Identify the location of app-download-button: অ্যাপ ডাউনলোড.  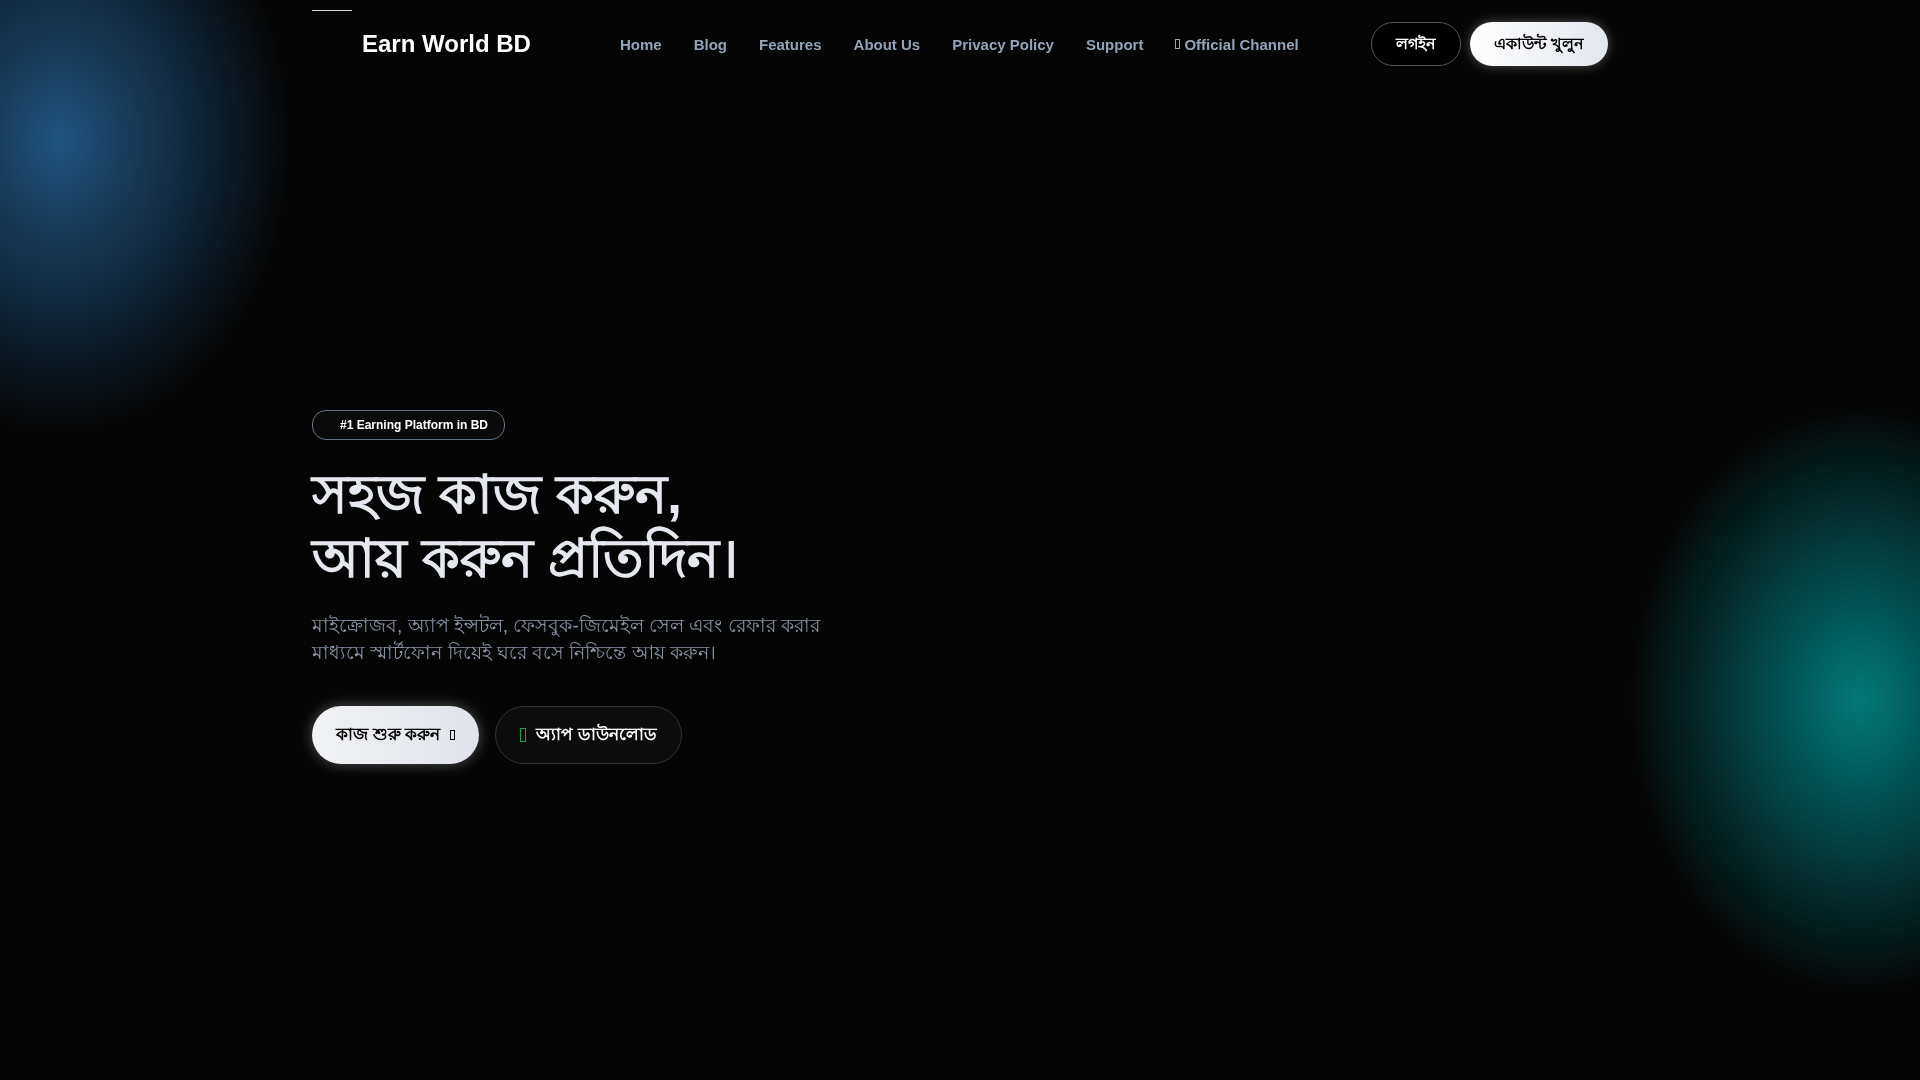
(589, 735).